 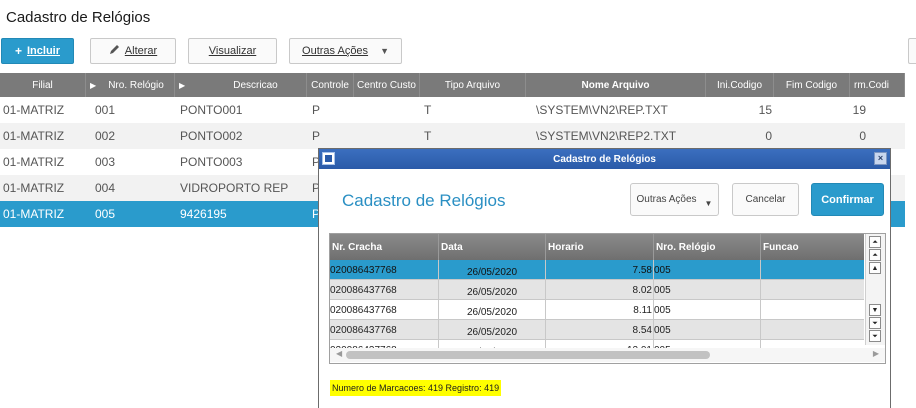 What do you see at coordinates (387, 85) in the screenshot?
I see `column-header-centro-custo: Centro Custo` at bounding box center [387, 85].